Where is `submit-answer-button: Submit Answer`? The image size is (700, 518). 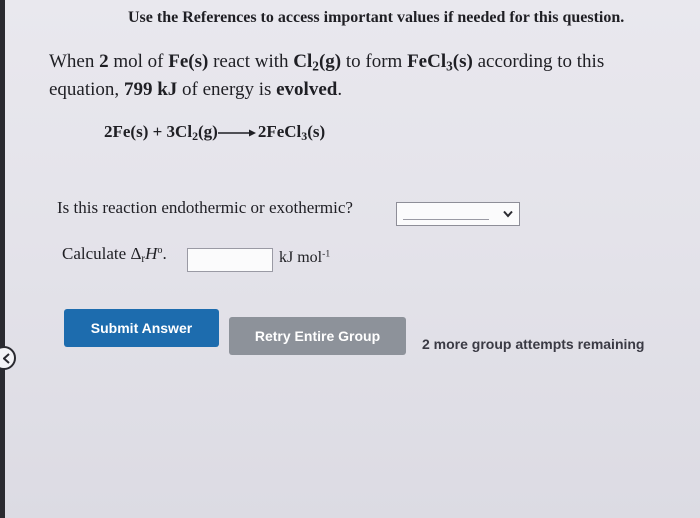 submit-answer-button: Submit Answer is located at coordinates (141, 328).